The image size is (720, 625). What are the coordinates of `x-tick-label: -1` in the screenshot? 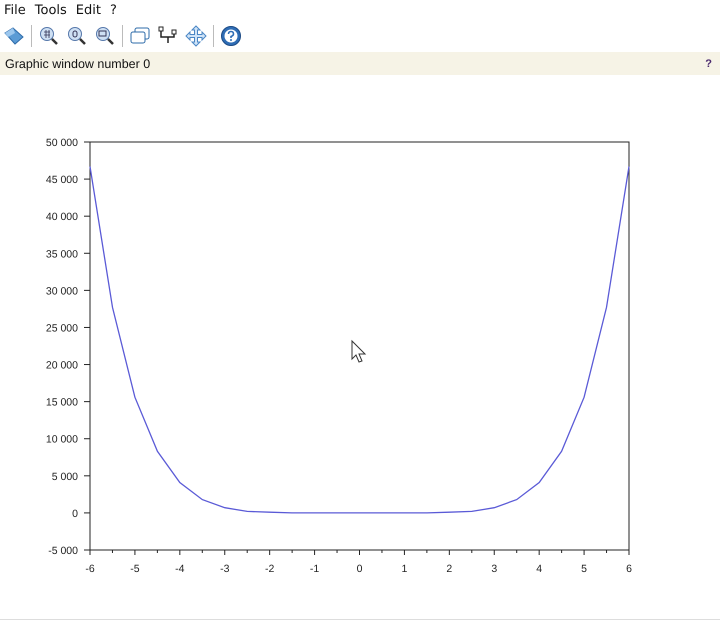 It's located at (315, 569).